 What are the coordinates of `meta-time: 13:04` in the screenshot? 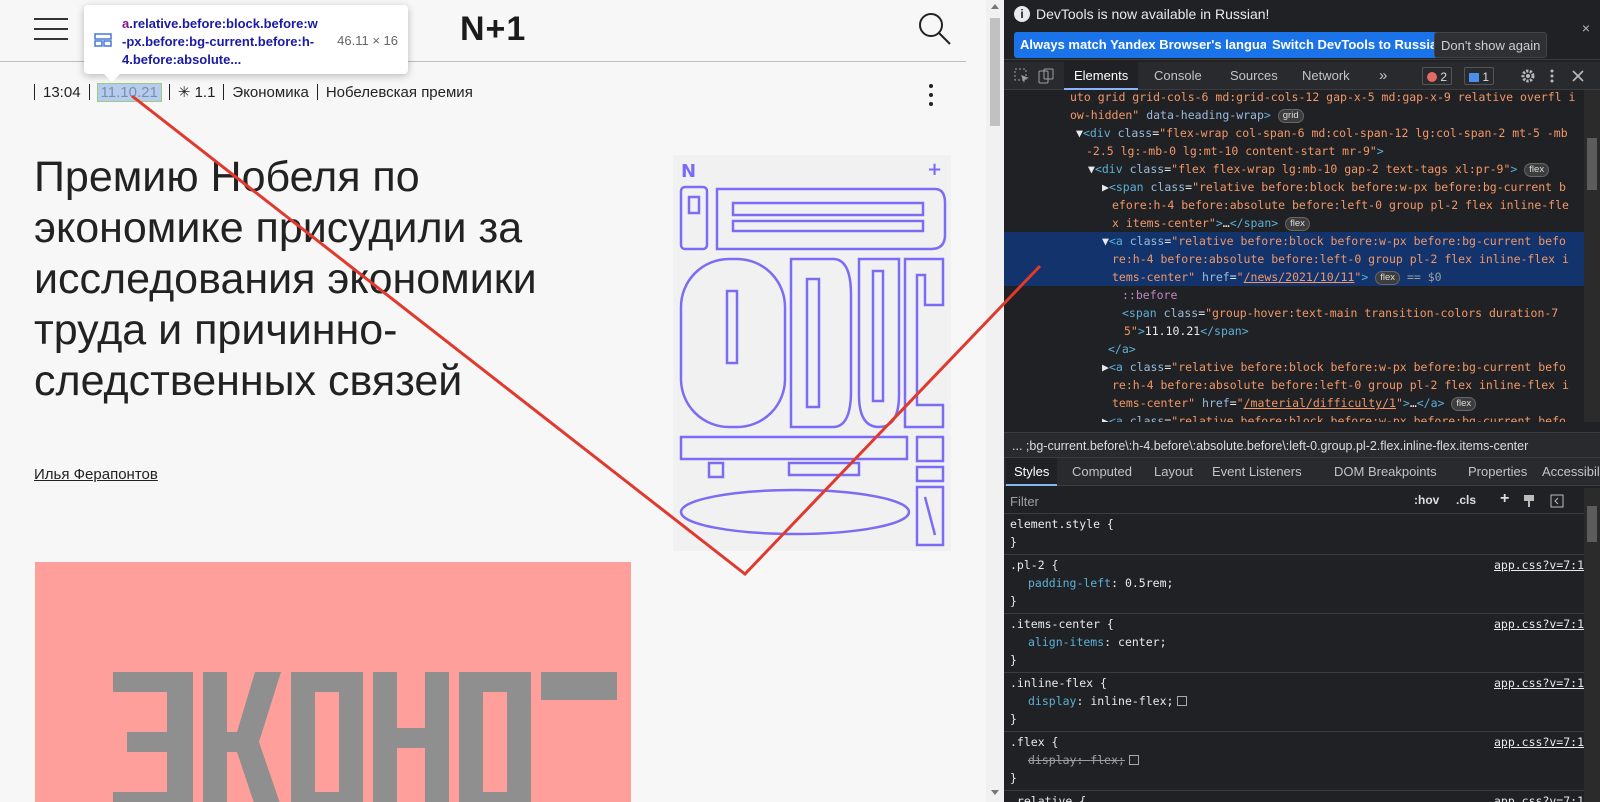 It's located at (62, 92).